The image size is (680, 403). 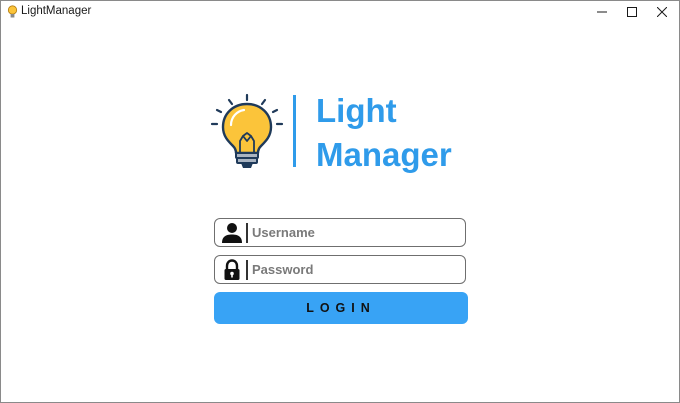 I want to click on password-input, so click(x=354, y=269).